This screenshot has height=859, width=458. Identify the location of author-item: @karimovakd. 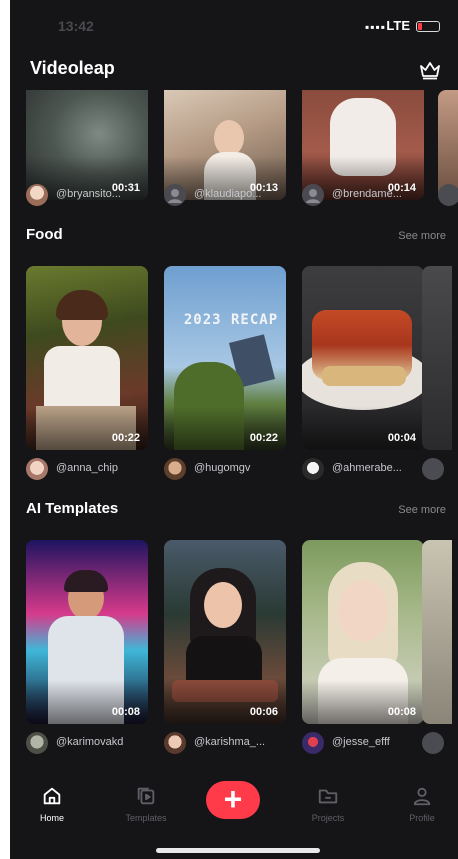
(91, 743).